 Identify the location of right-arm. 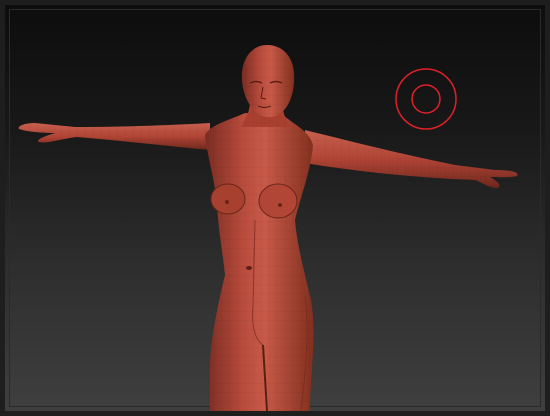
(411, 159).